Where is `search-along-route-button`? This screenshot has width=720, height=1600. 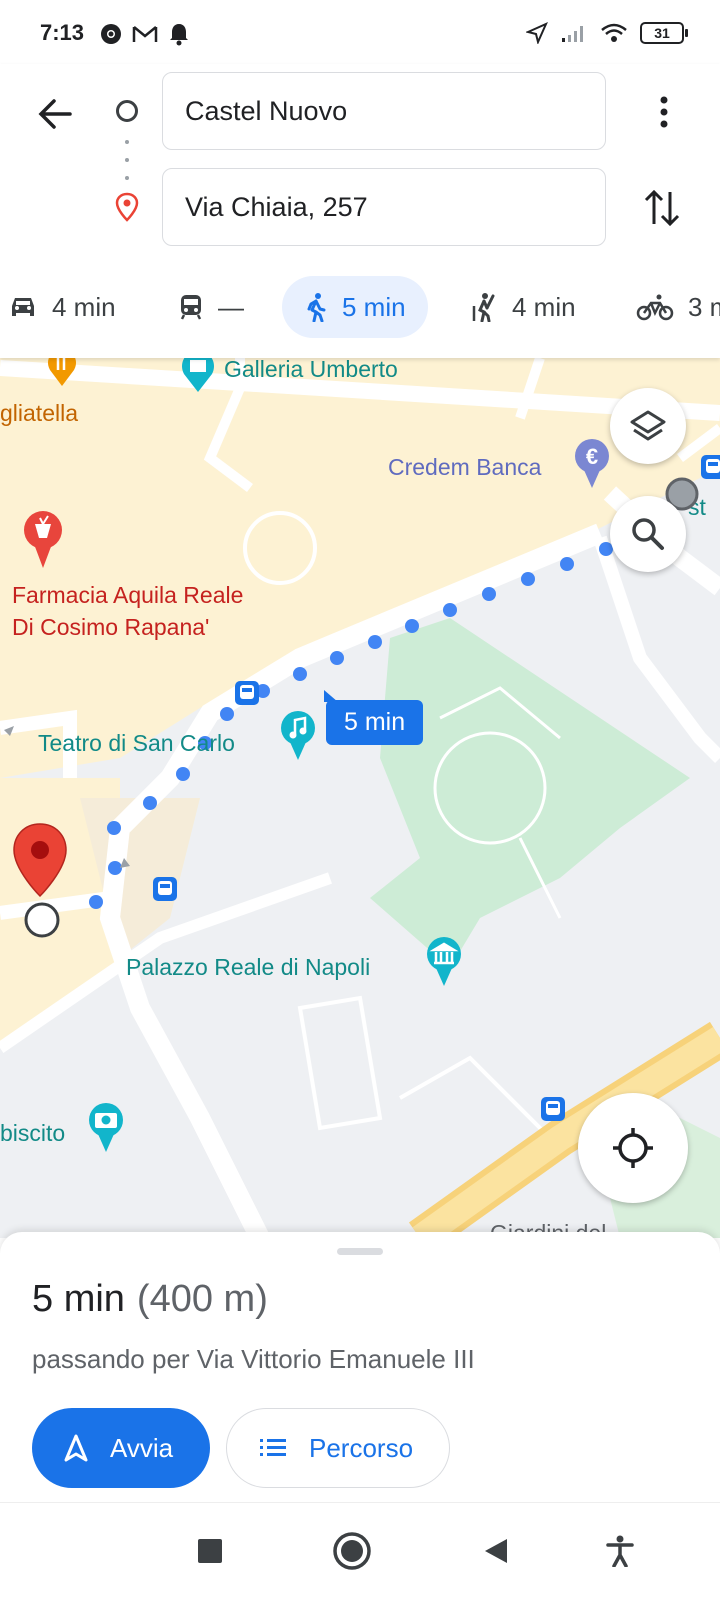
search-along-route-button is located at coordinates (648, 534).